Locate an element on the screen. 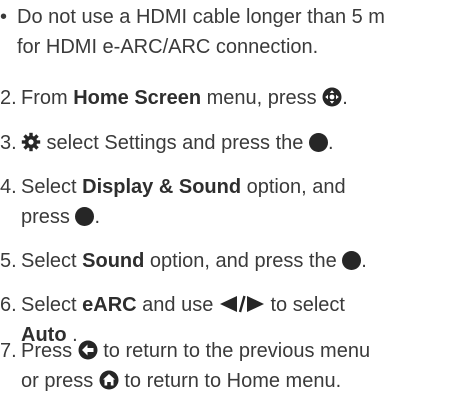  note-line-2: for HDMI e-ARC/ARC connection. is located at coordinates (168, 47).